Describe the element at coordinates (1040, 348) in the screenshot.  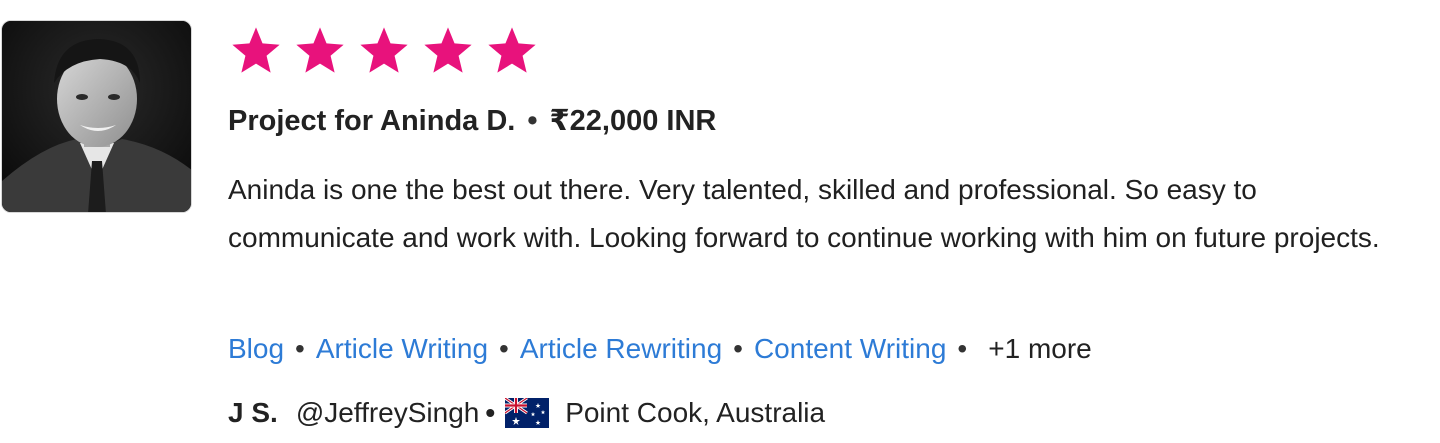
I see `more-skills-button: +1 more` at that location.